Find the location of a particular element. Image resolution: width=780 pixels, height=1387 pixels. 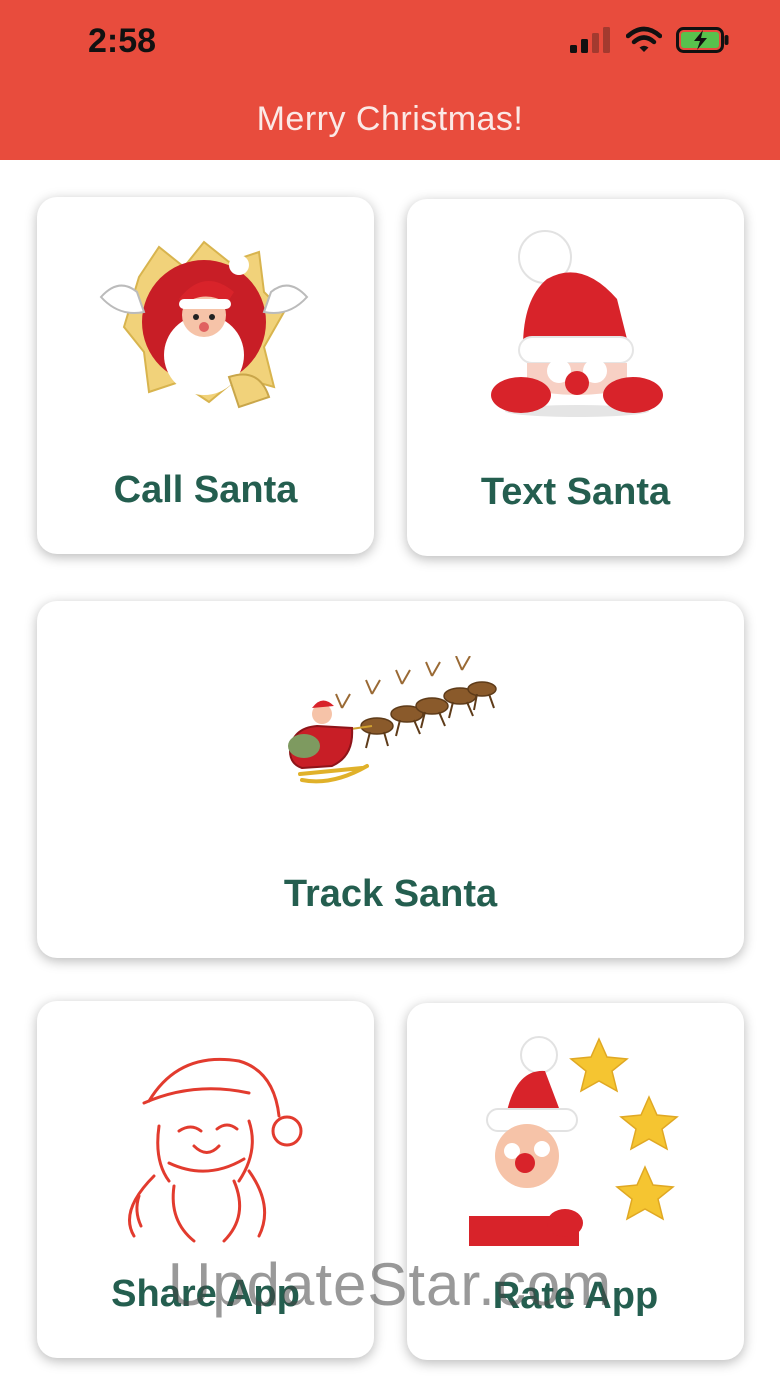

cellular-signal-icon is located at coordinates (590, 40).